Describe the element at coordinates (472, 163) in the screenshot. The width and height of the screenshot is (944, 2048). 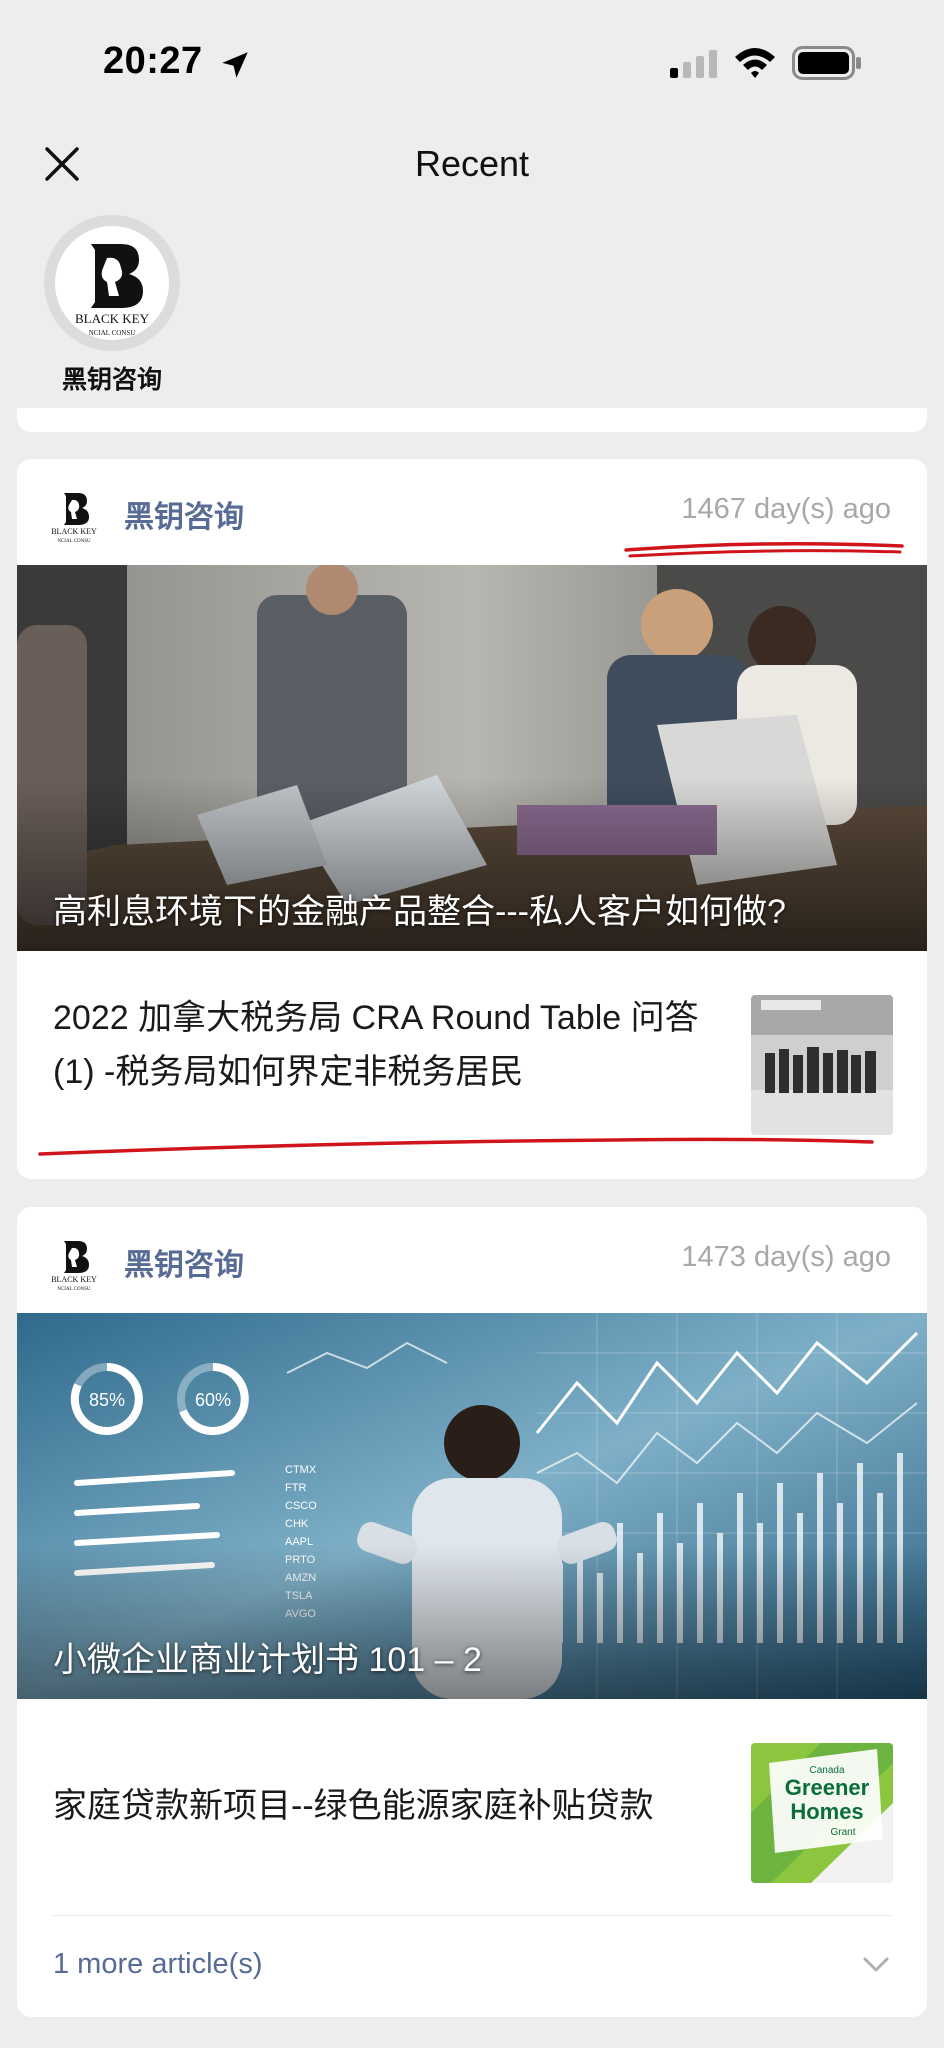
I see `page-title: Recent` at that location.